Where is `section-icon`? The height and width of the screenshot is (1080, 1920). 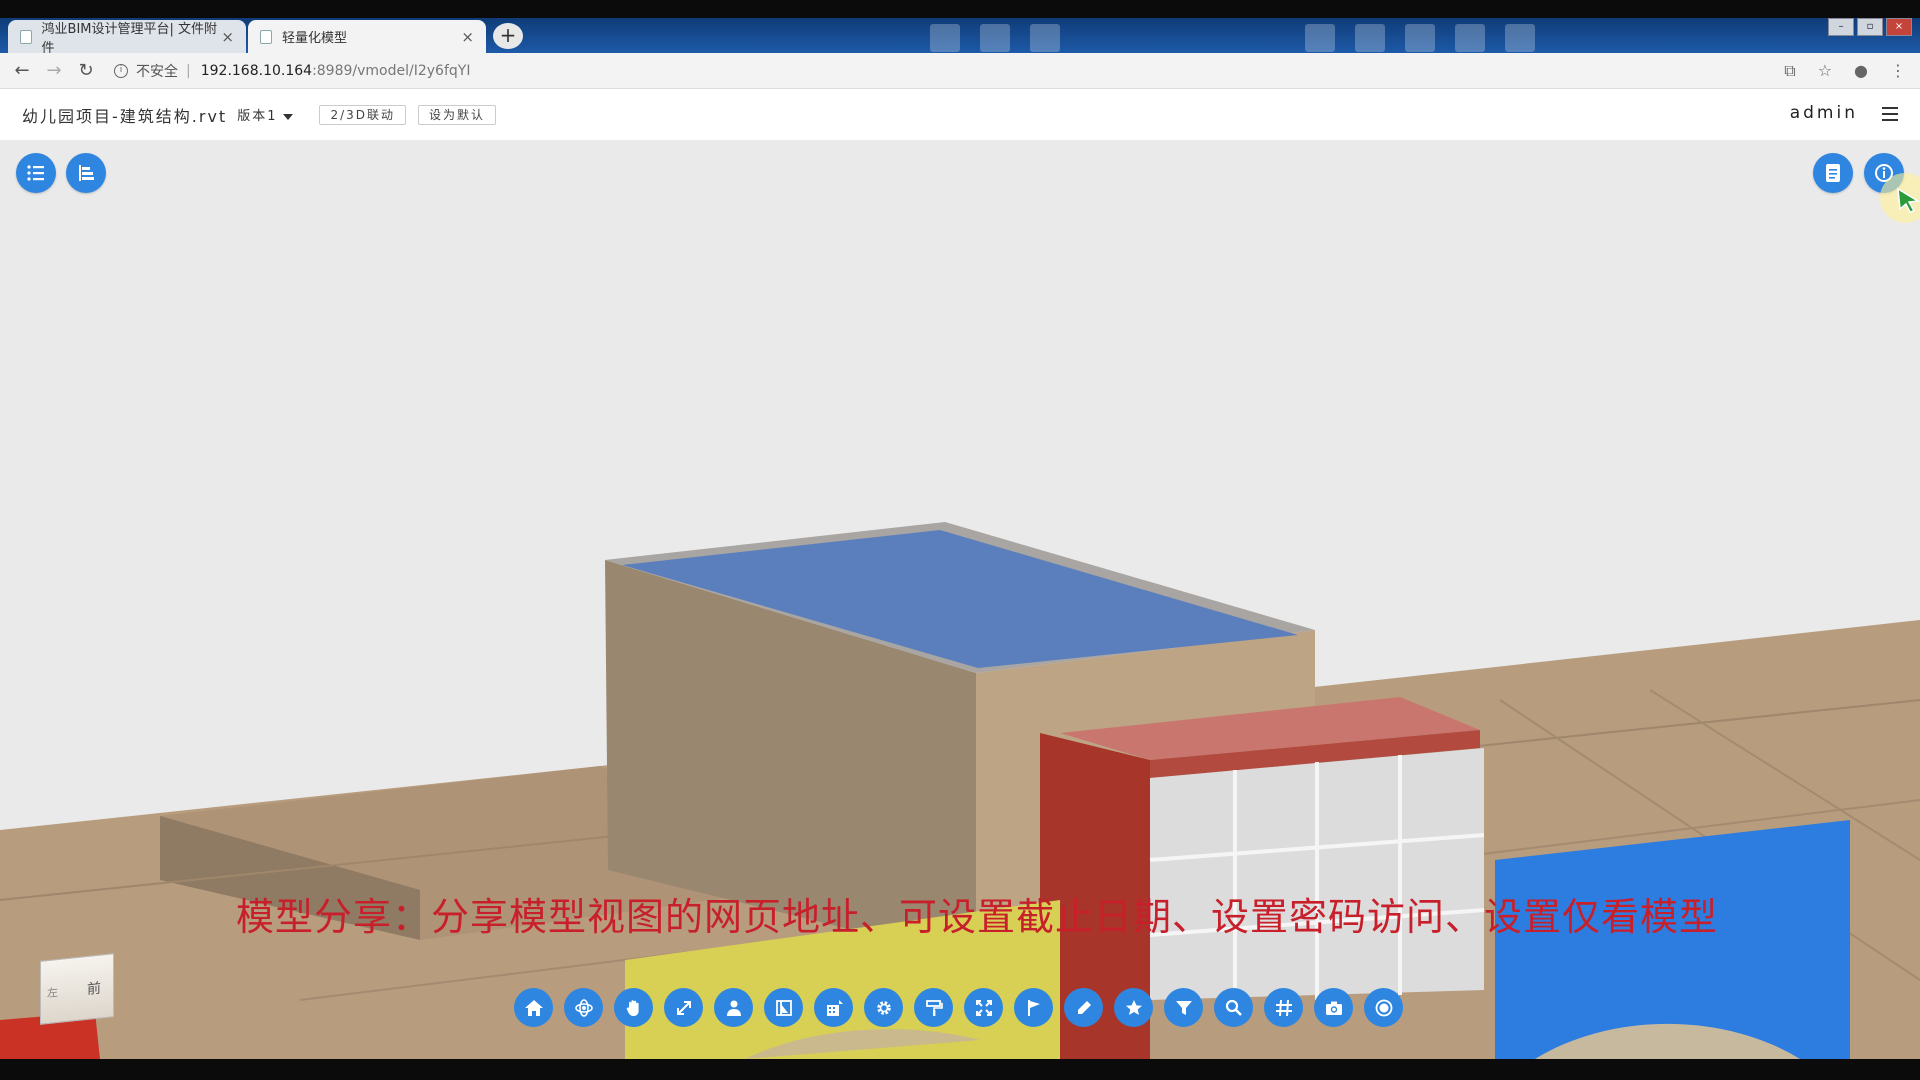
section-icon is located at coordinates (783, 1007).